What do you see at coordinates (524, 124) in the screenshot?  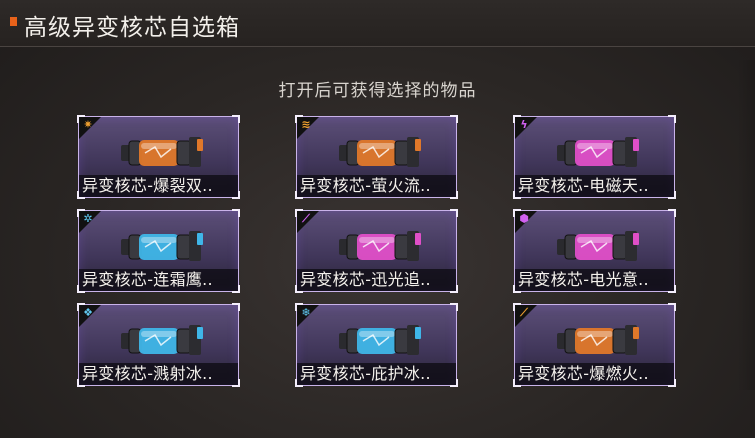 I see `lightning-icon: ϟ` at bounding box center [524, 124].